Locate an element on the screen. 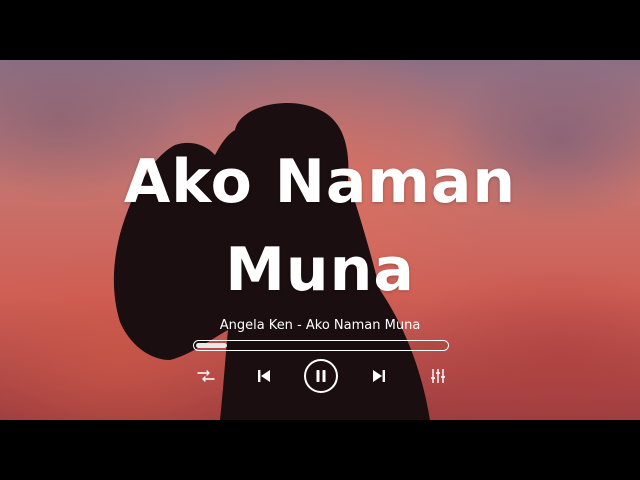 This screenshot has height=480, width=640. shuffle-button is located at coordinates (206, 376).